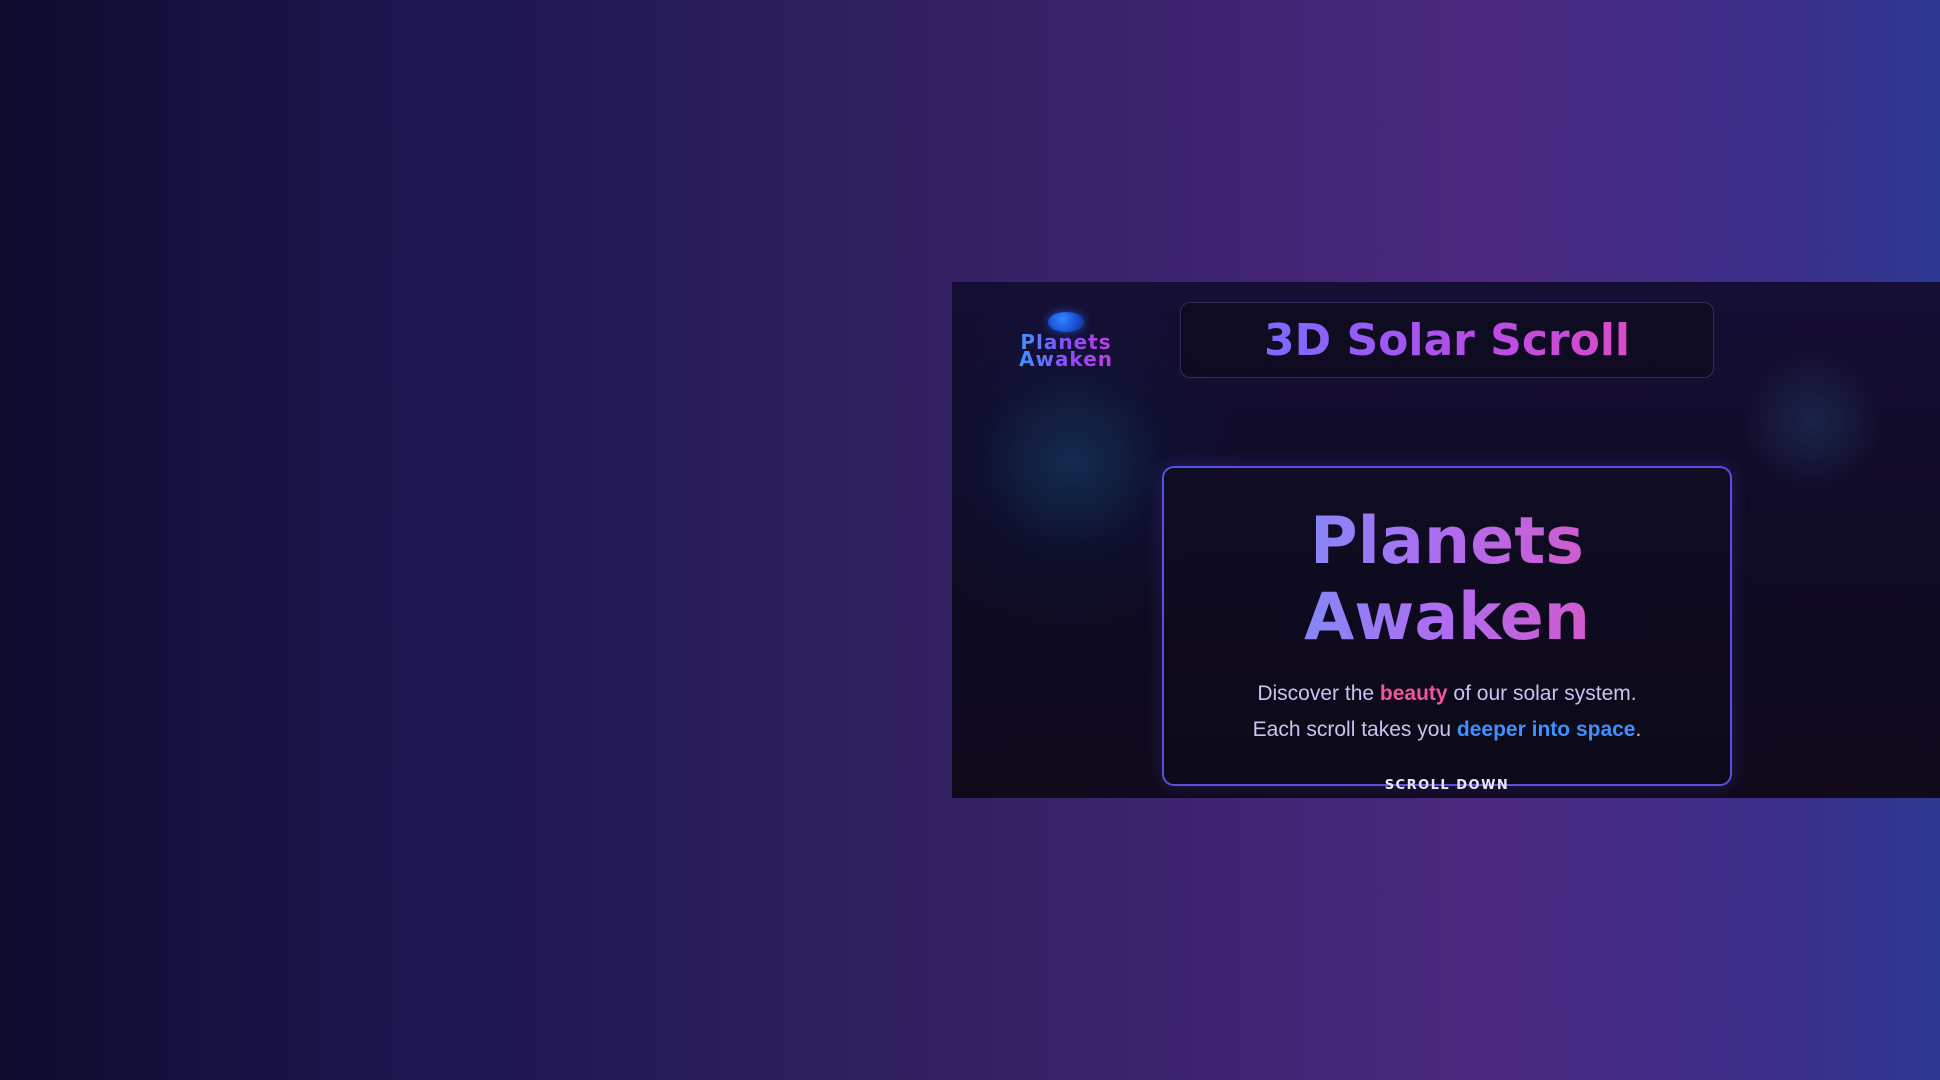 Image resolution: width=1940 pixels, height=1080 pixels. Describe the element at coordinates (1066, 359) in the screenshot. I see `logo-text-line2: Awaken` at that location.